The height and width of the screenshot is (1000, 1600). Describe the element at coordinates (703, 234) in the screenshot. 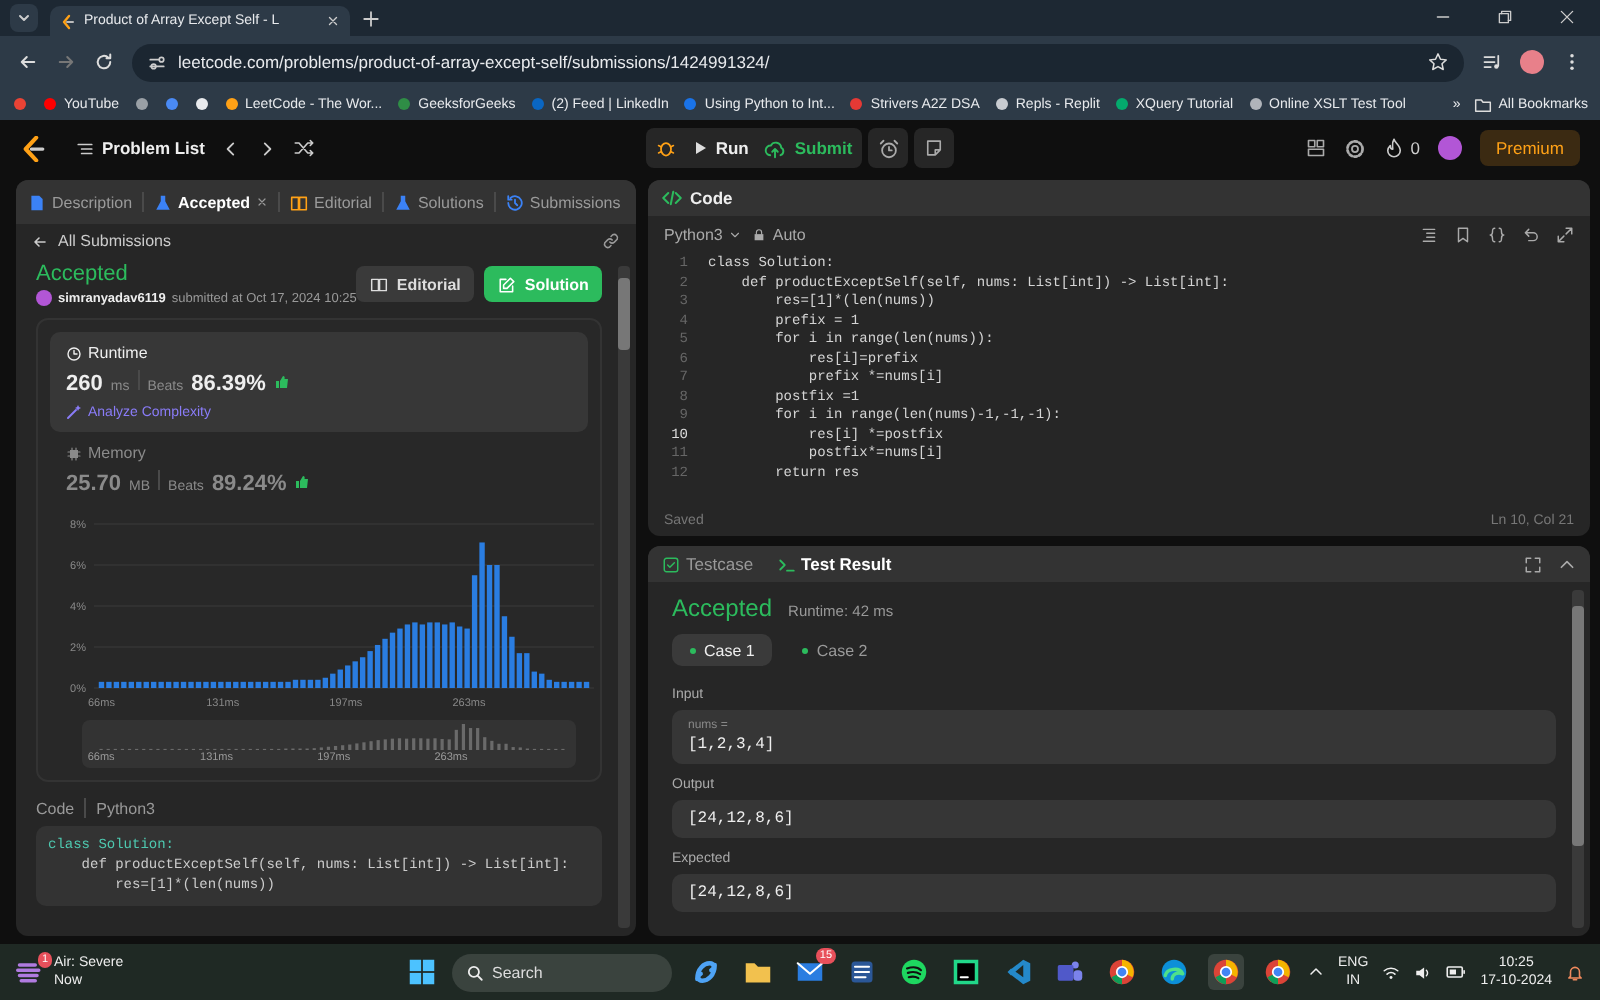

I see `language-dropdown: Python3` at that location.